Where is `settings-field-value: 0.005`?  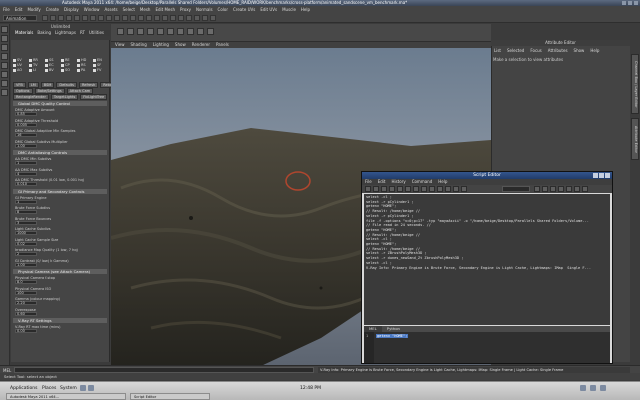
settings-field-value: 0.005 is located at coordinates (26, 124).